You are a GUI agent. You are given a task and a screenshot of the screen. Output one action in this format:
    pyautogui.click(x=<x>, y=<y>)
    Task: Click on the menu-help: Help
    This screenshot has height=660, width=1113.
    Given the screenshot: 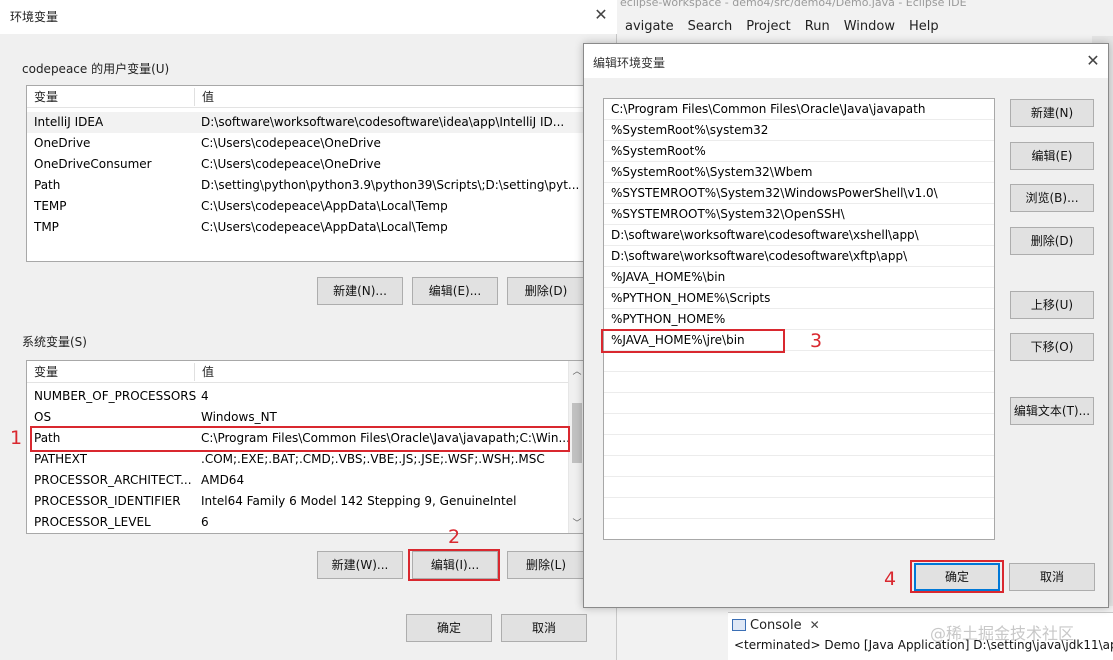 What is the action you would take?
    pyautogui.click(x=924, y=27)
    